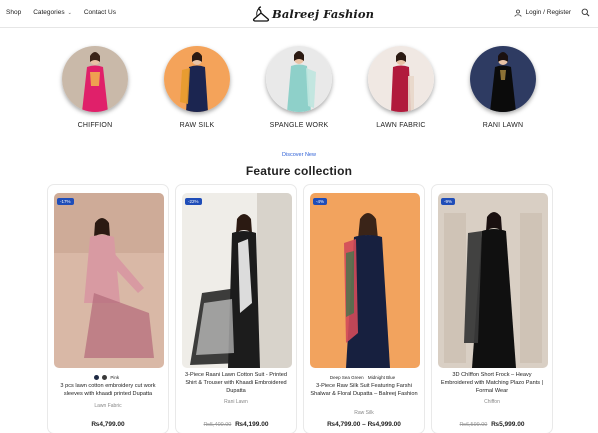  Describe the element at coordinates (585, 12) in the screenshot. I see `search-icon` at that location.